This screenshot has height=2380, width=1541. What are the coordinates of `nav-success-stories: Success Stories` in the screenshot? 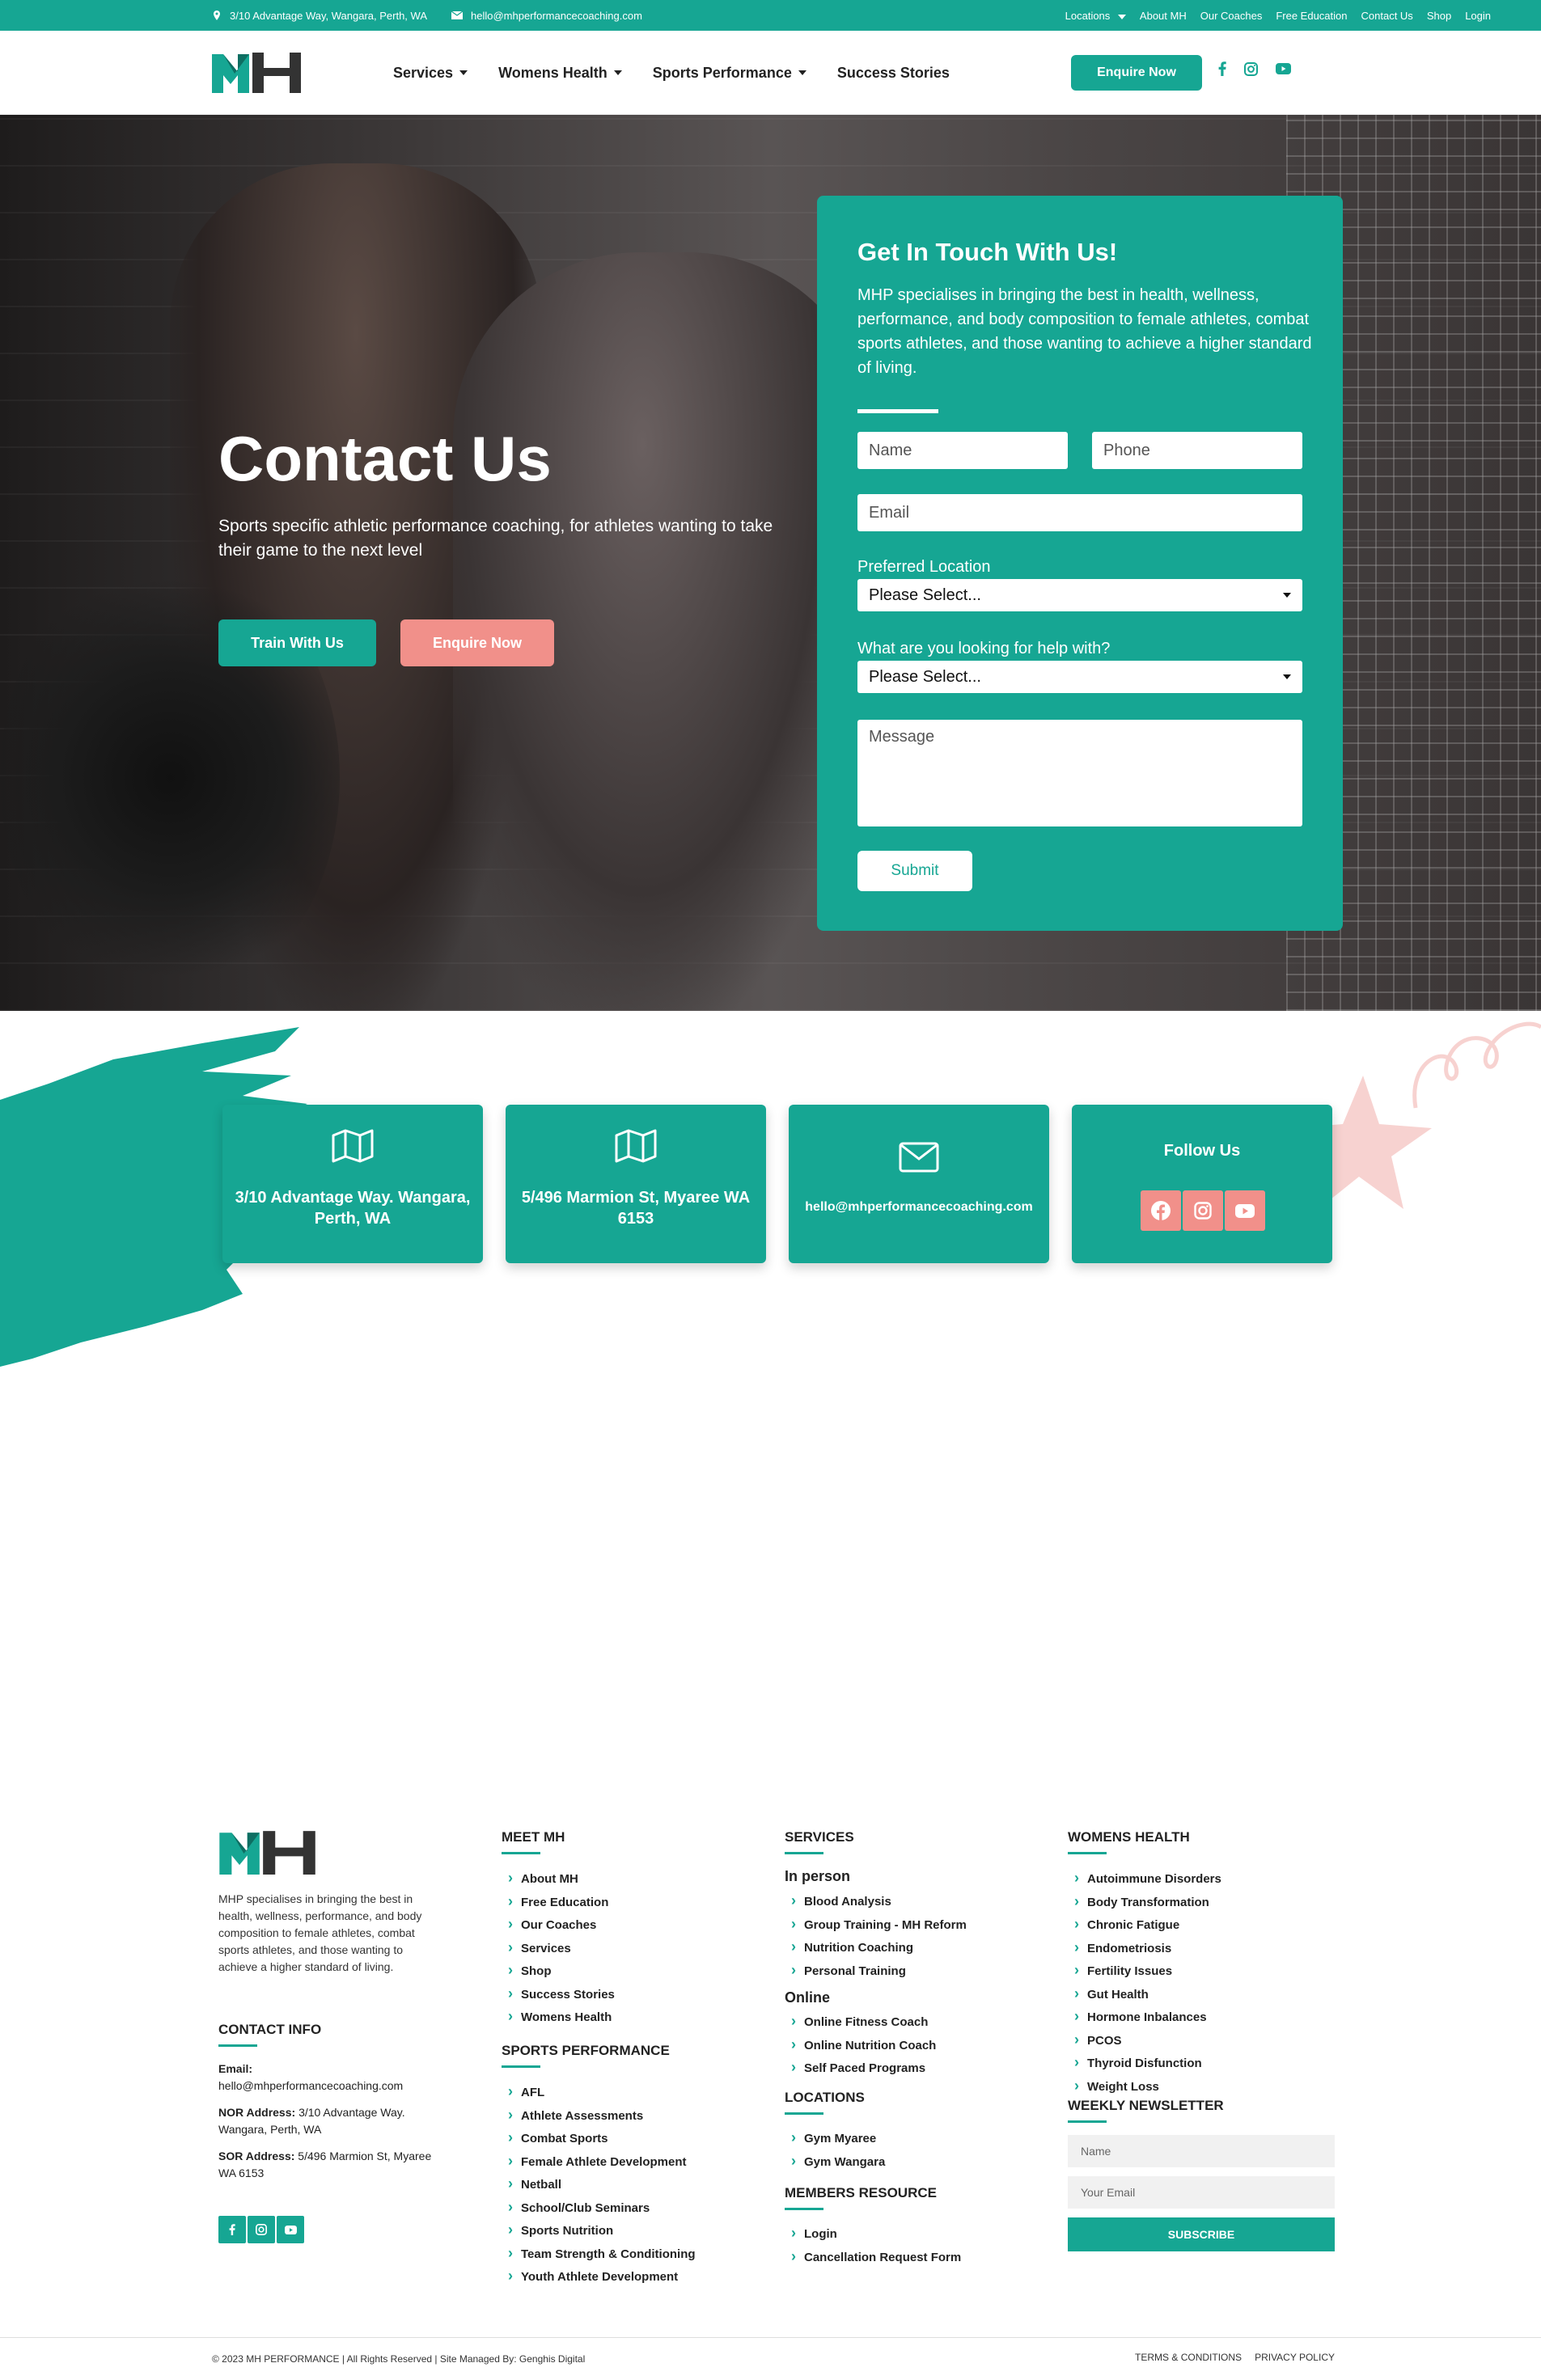 It's located at (893, 73).